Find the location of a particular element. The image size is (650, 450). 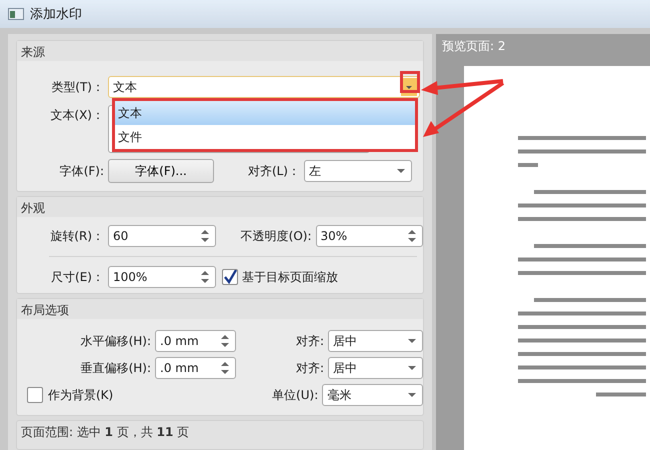

app-icon is located at coordinates (16, 14).